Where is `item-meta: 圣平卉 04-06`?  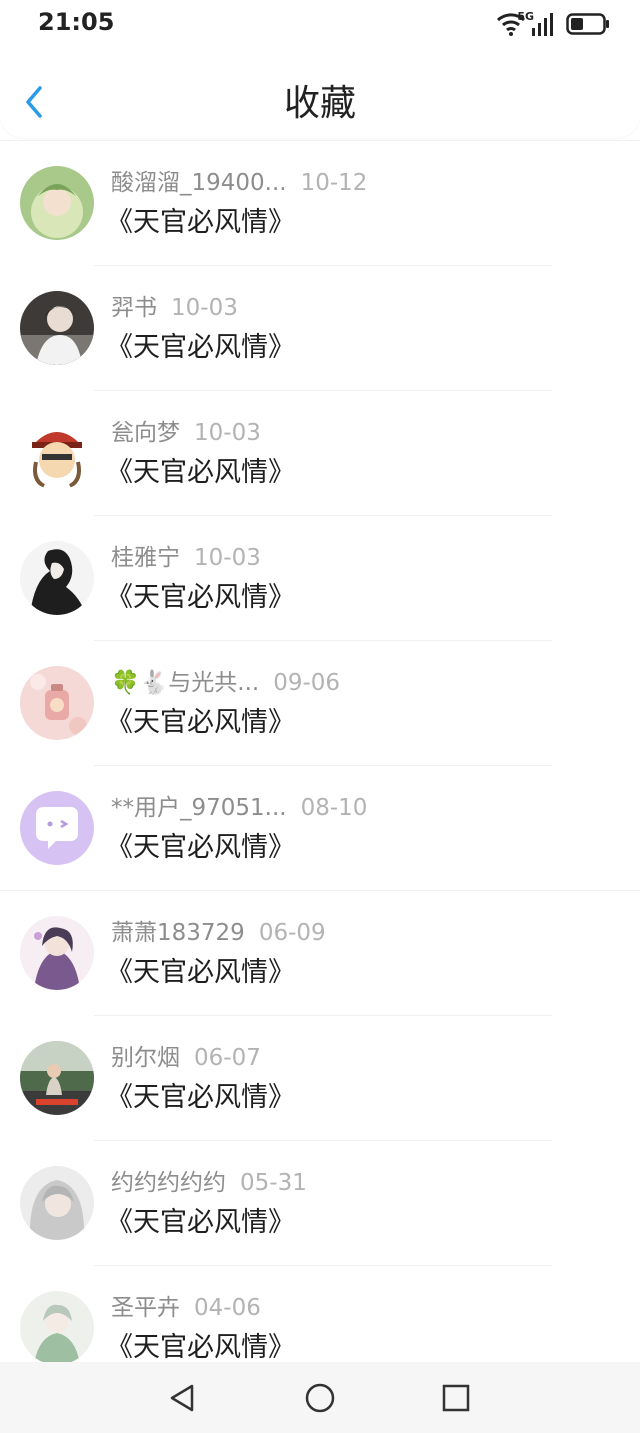
item-meta: 圣平卉 04-06 is located at coordinates (186, 1308).